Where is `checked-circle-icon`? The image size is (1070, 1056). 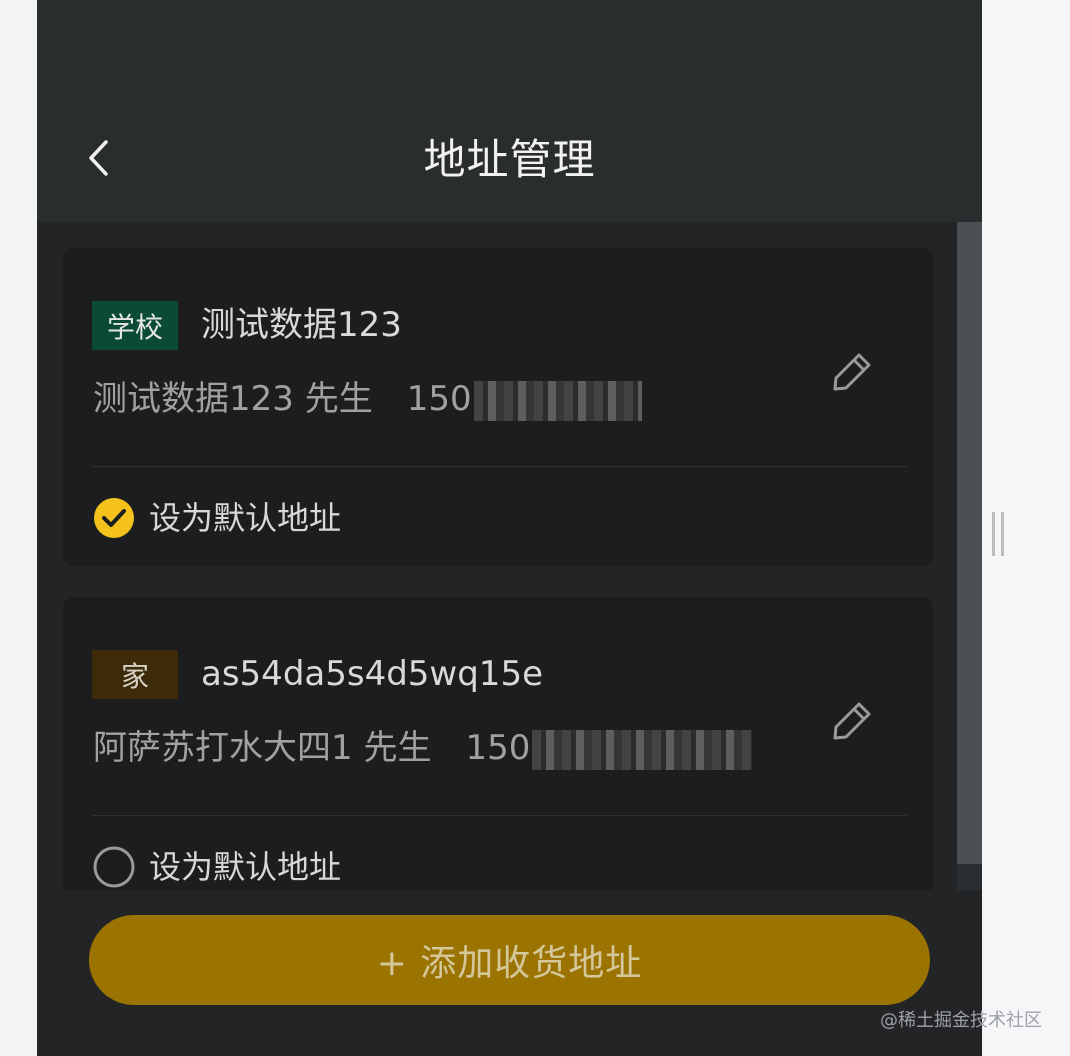
checked-circle-icon is located at coordinates (114, 518).